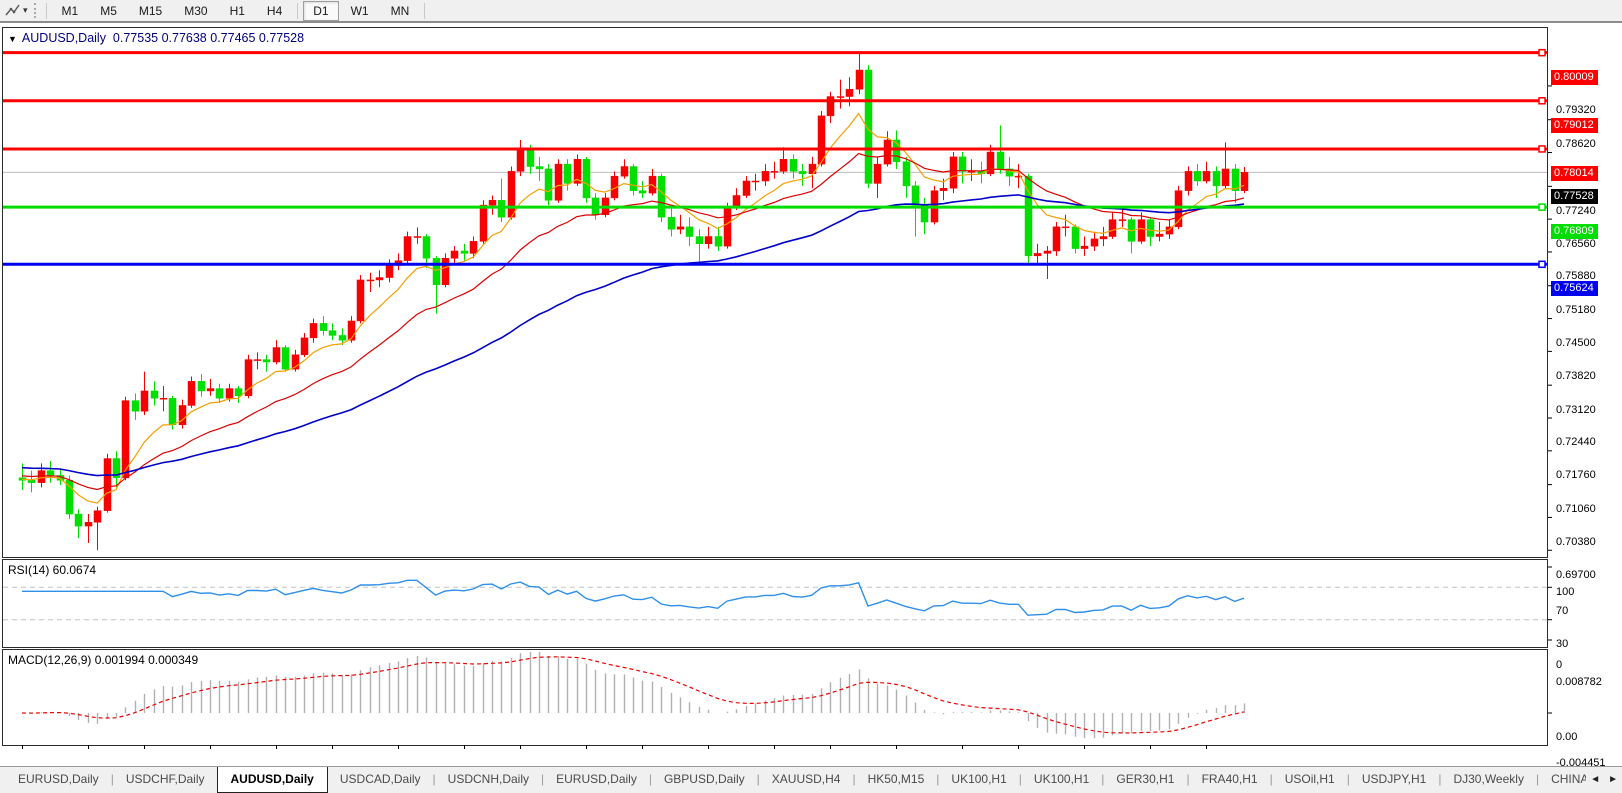 This screenshot has width=1622, height=793. What do you see at coordinates (1488, 778) in the screenshot?
I see `tab-DJ30-Weekly: DJ30,Weekly` at bounding box center [1488, 778].